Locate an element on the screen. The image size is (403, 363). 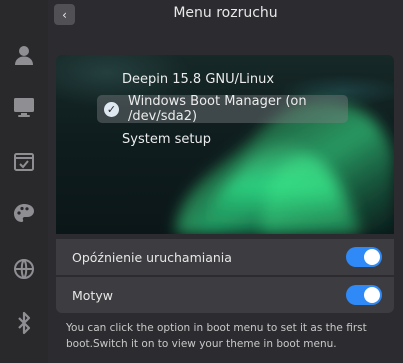
boot-entry-label: Windows Boot Manager (on /dev/sda2) is located at coordinates (217, 109).